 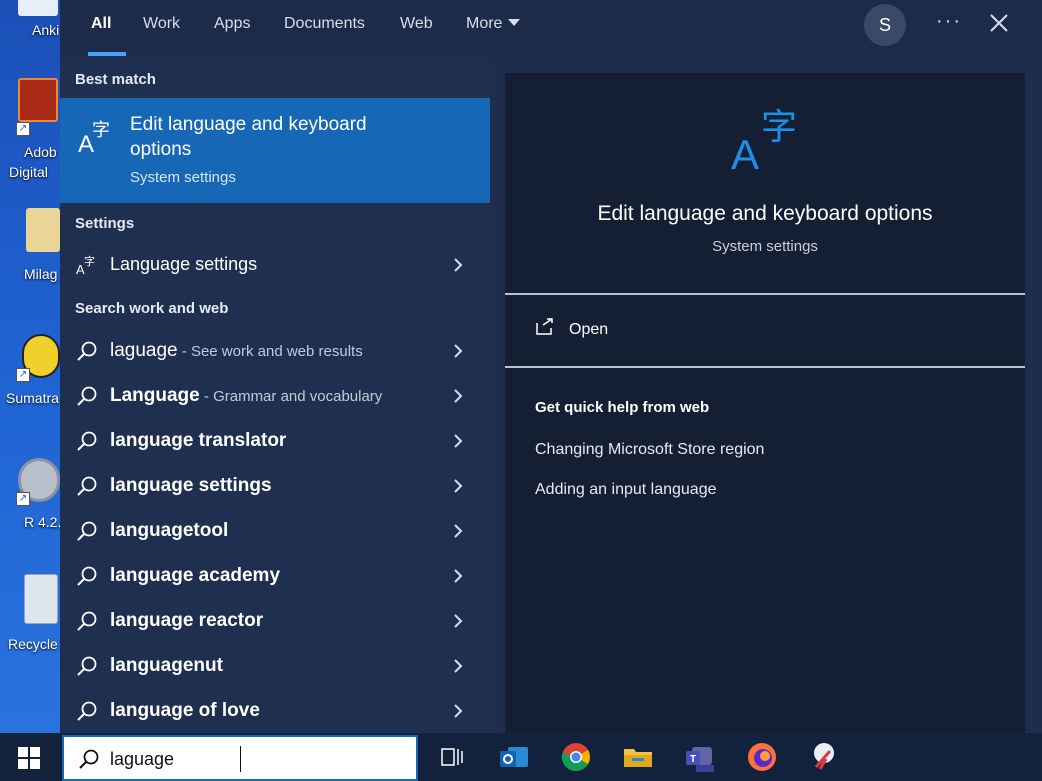 I want to click on web-result-label: language translator, so click(x=198, y=441).